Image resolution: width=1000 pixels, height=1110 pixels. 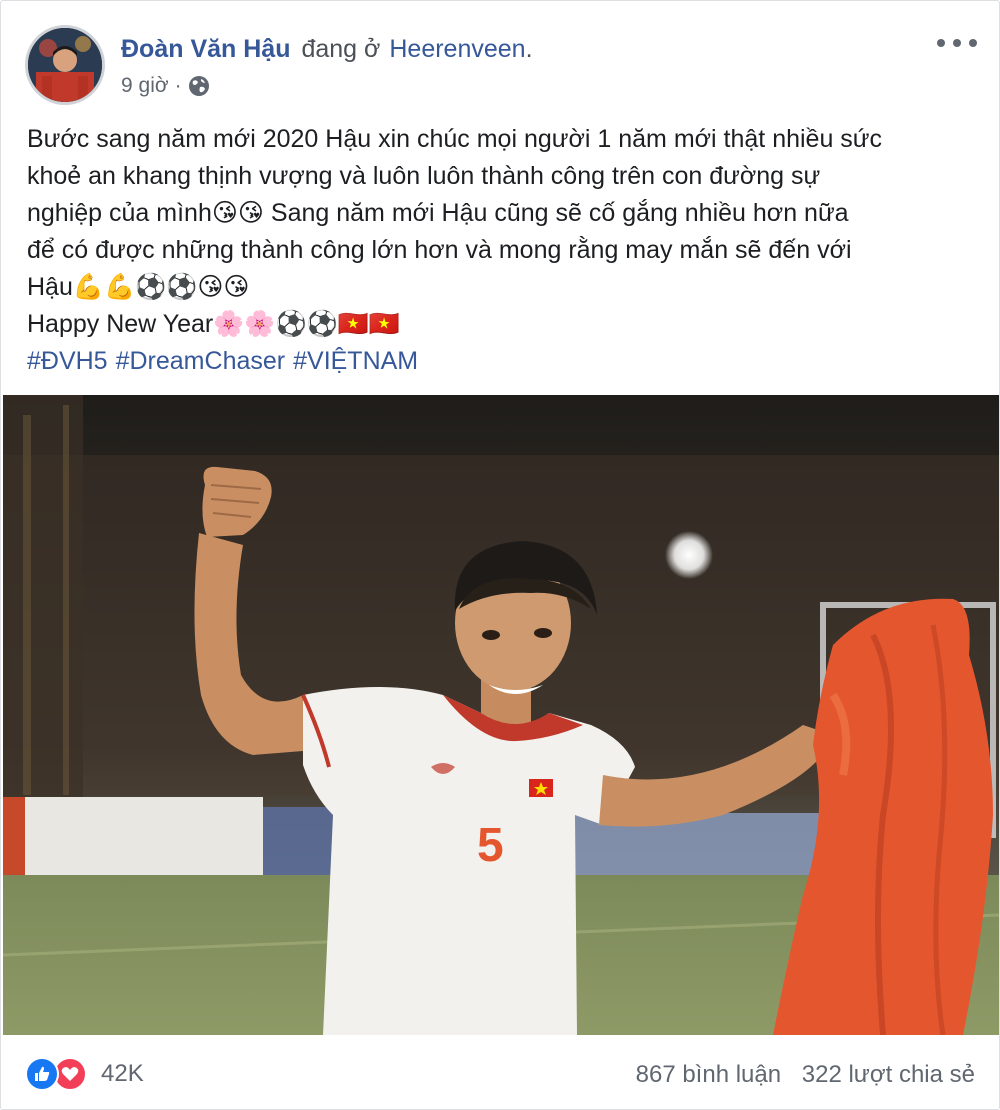 I want to click on more-options-icon, so click(x=957, y=43).